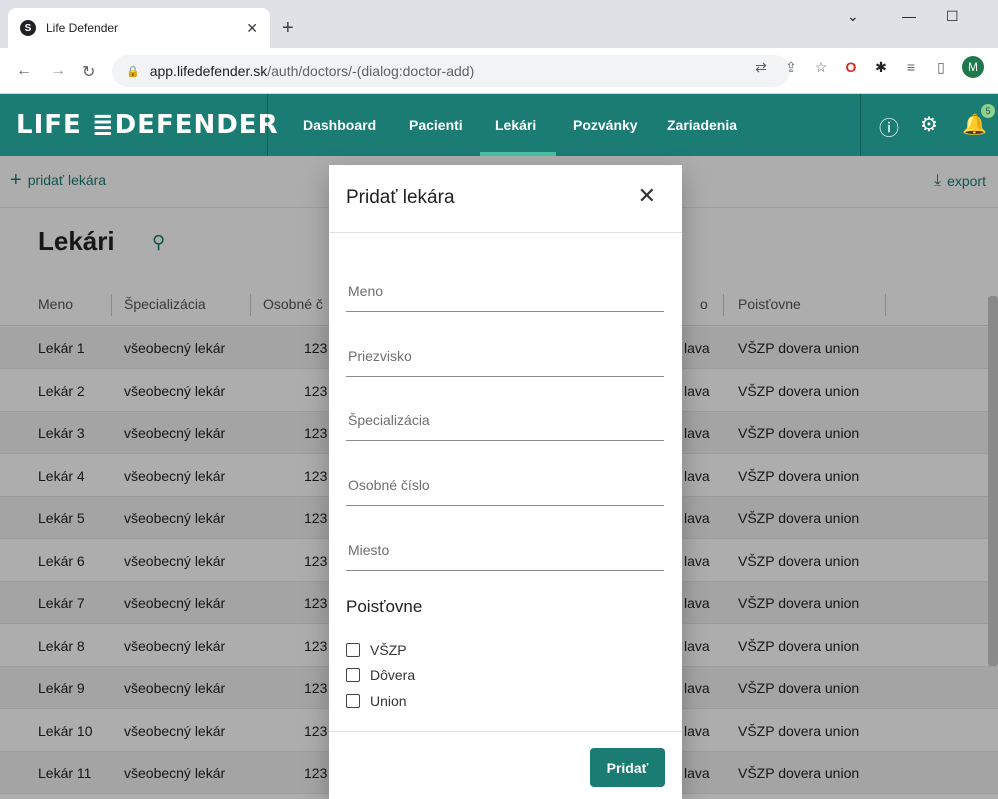 The image size is (998, 799). I want to click on site-favicon-icon: S, so click(28, 28).